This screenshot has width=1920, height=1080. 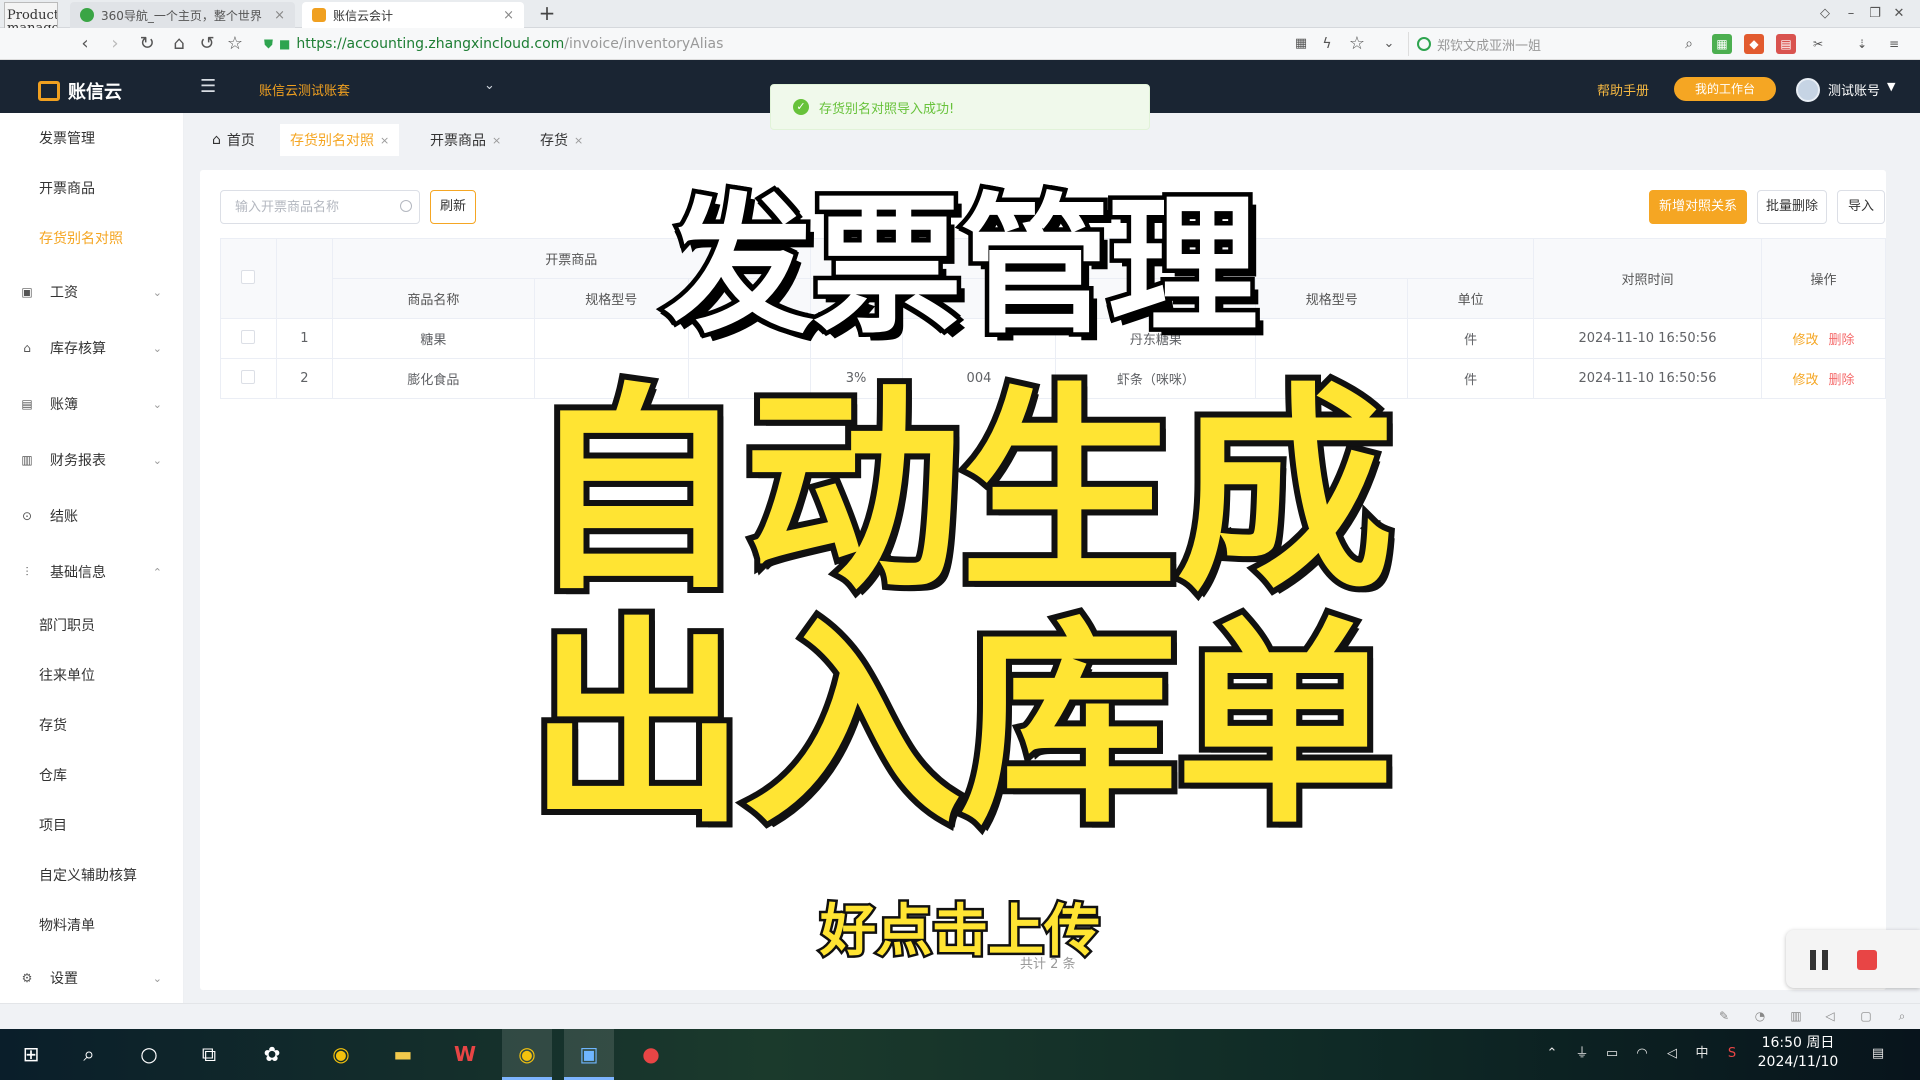 What do you see at coordinates (1821, 960) in the screenshot?
I see `pause-icon` at bounding box center [1821, 960].